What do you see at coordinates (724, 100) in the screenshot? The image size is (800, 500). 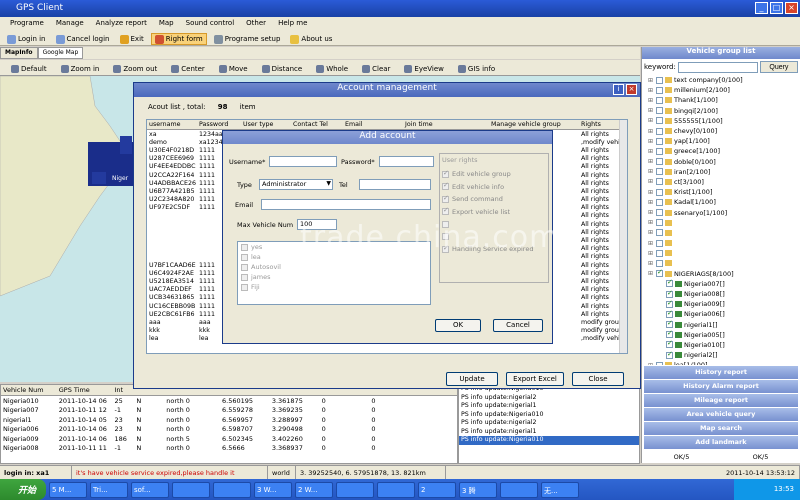 I see `tree-node: ⊞ Thank[1/100]` at bounding box center [724, 100].